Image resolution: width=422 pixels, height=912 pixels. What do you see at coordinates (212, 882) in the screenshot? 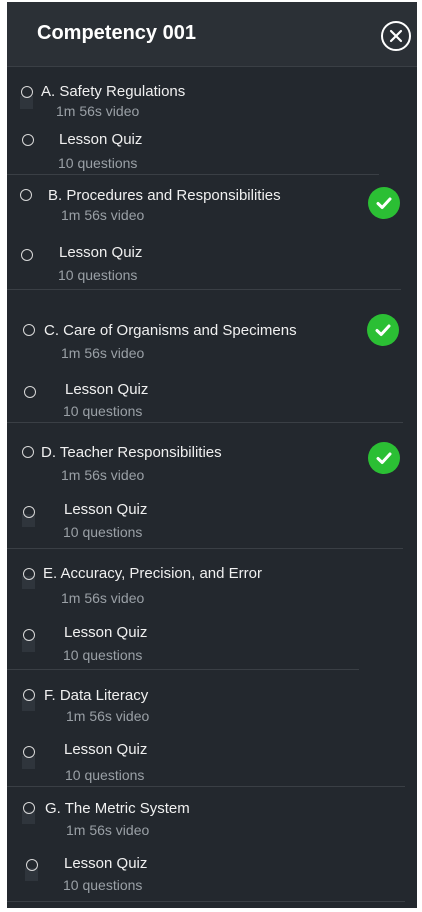
I see `quiz-item-g: Lesson Quiz 10 questions` at bounding box center [212, 882].